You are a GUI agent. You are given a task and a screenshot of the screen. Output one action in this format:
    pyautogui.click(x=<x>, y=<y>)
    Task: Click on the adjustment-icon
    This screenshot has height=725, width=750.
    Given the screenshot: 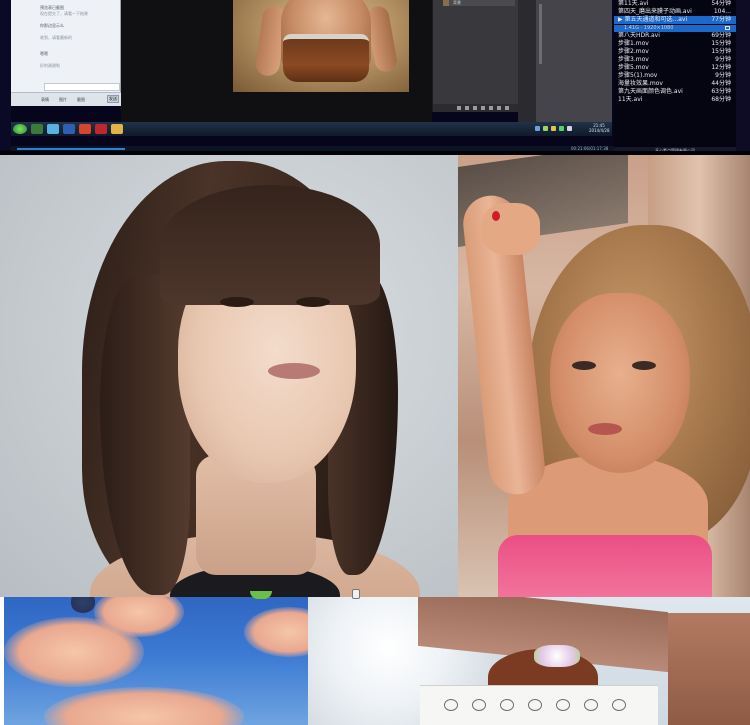 What is the action you would take?
    pyautogui.click(x=483, y=108)
    